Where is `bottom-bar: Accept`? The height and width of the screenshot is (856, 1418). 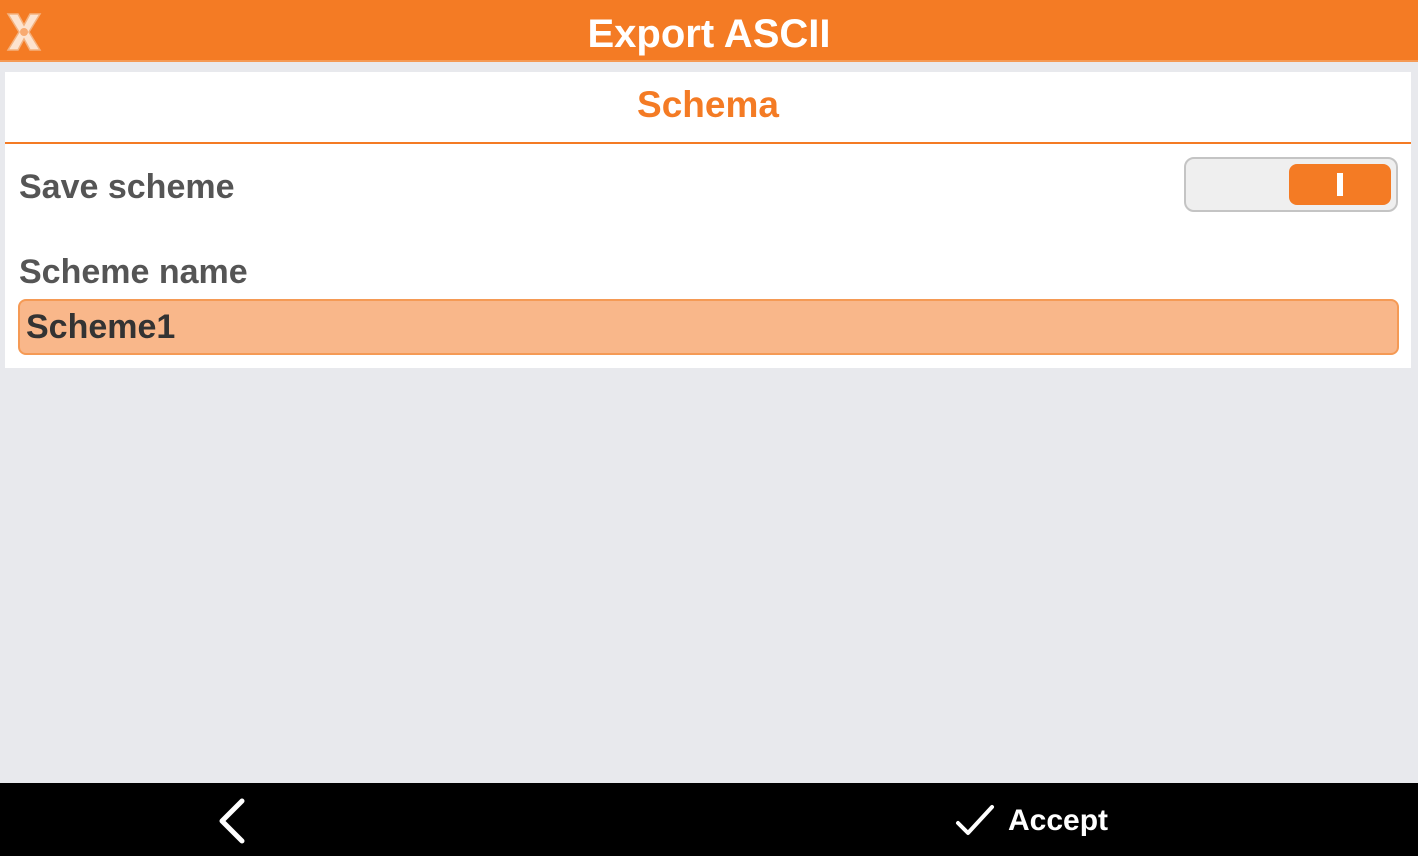
bottom-bar: Accept is located at coordinates (709, 819).